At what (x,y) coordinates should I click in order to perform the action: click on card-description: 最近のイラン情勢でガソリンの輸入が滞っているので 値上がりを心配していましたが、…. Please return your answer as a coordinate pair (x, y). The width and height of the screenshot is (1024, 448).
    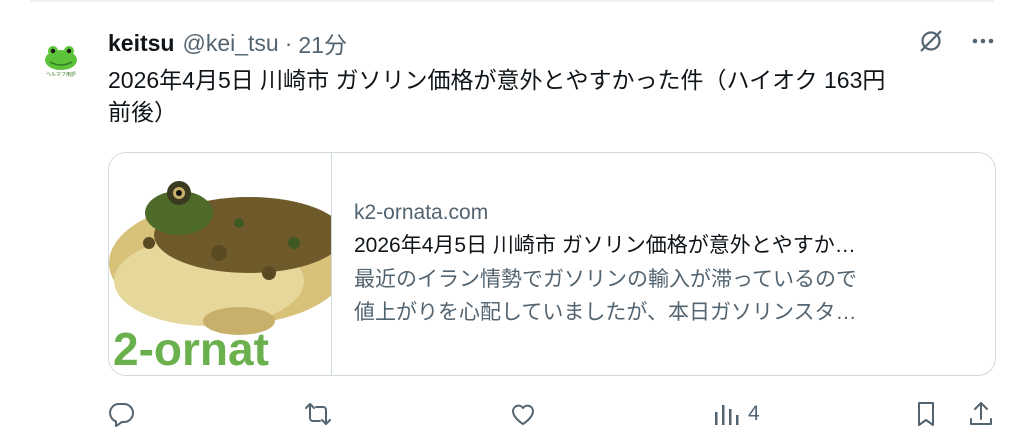
    Looking at the image, I should click on (664, 296).